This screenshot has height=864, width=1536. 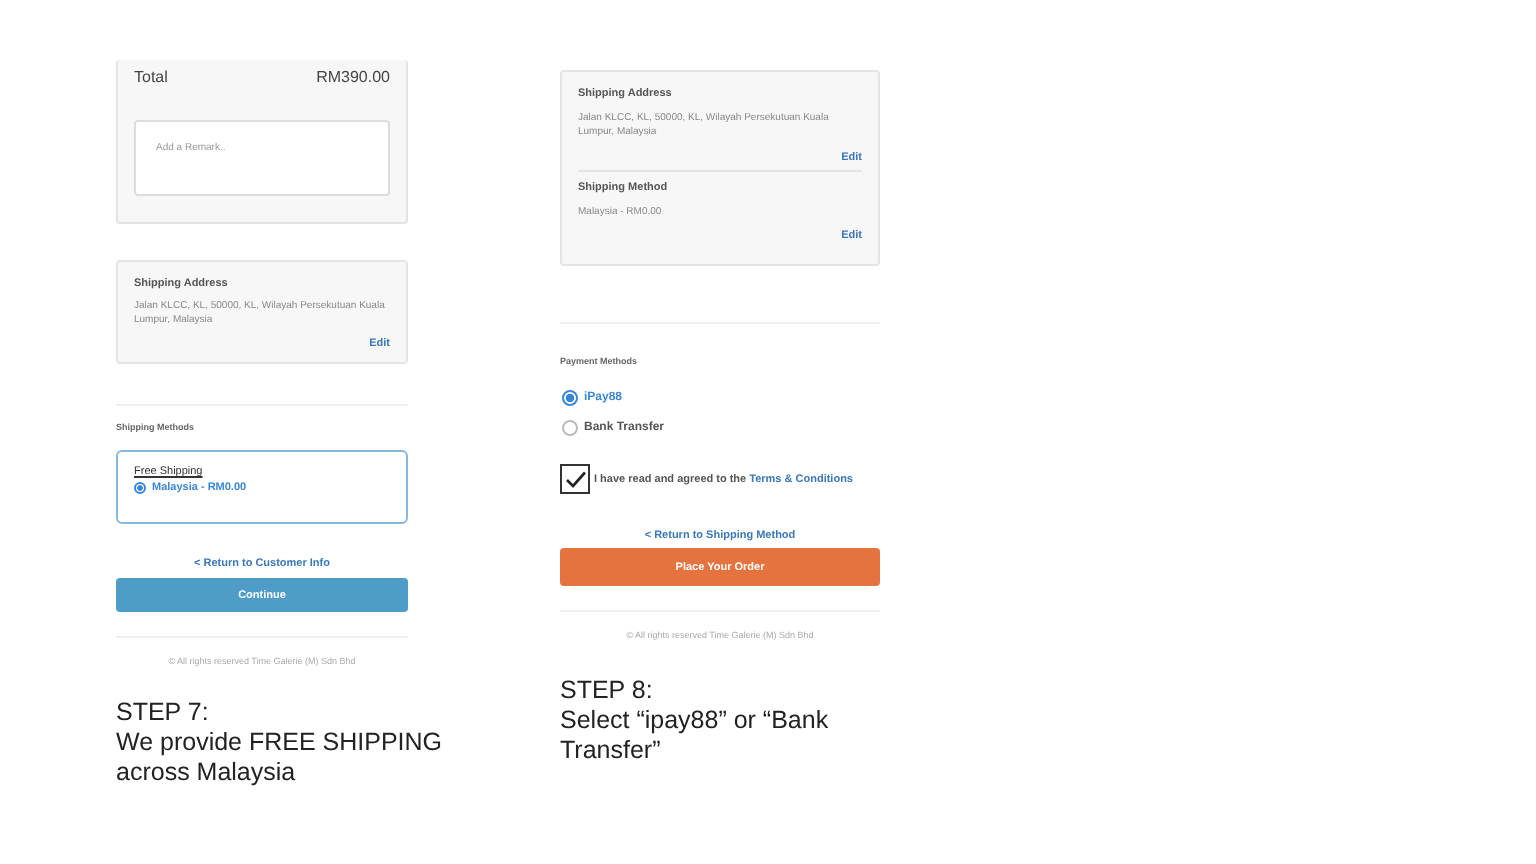 What do you see at coordinates (280, 758) in the screenshot?
I see `step-description: We provide FREE SHIPPING across Malaysia` at bounding box center [280, 758].